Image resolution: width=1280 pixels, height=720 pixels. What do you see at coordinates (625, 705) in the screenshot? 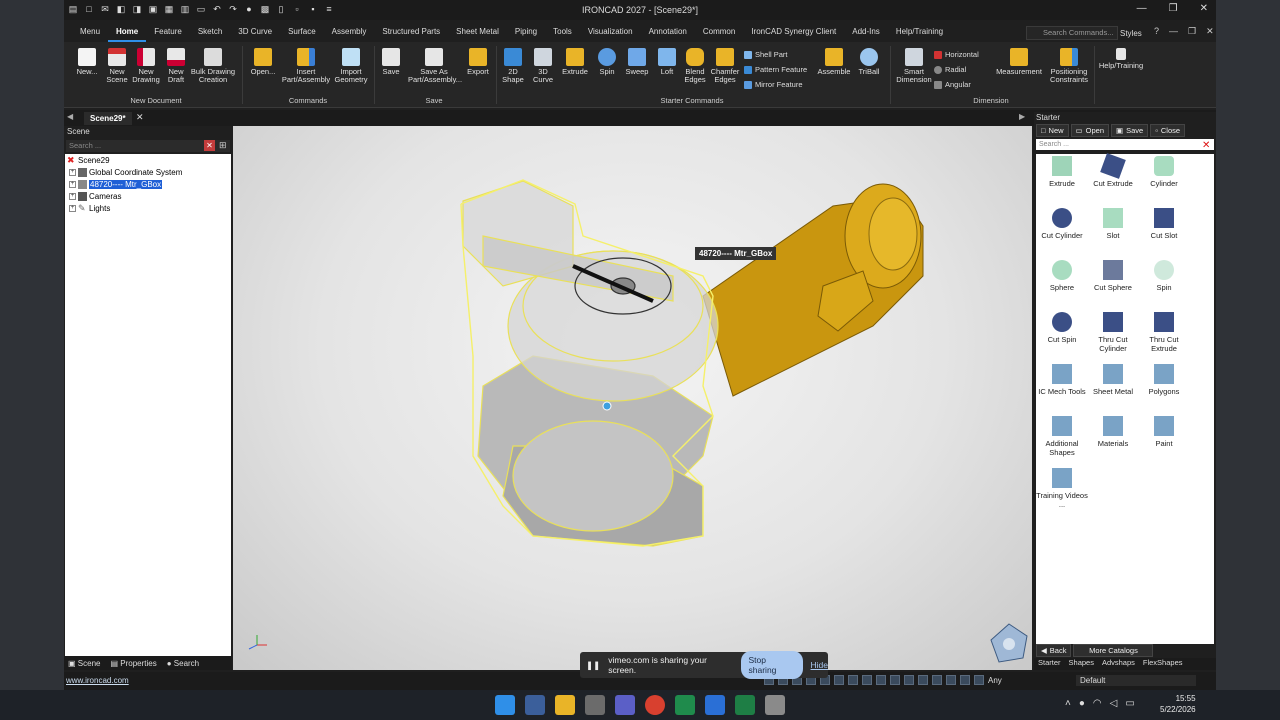
I see `teams-icon` at bounding box center [625, 705].